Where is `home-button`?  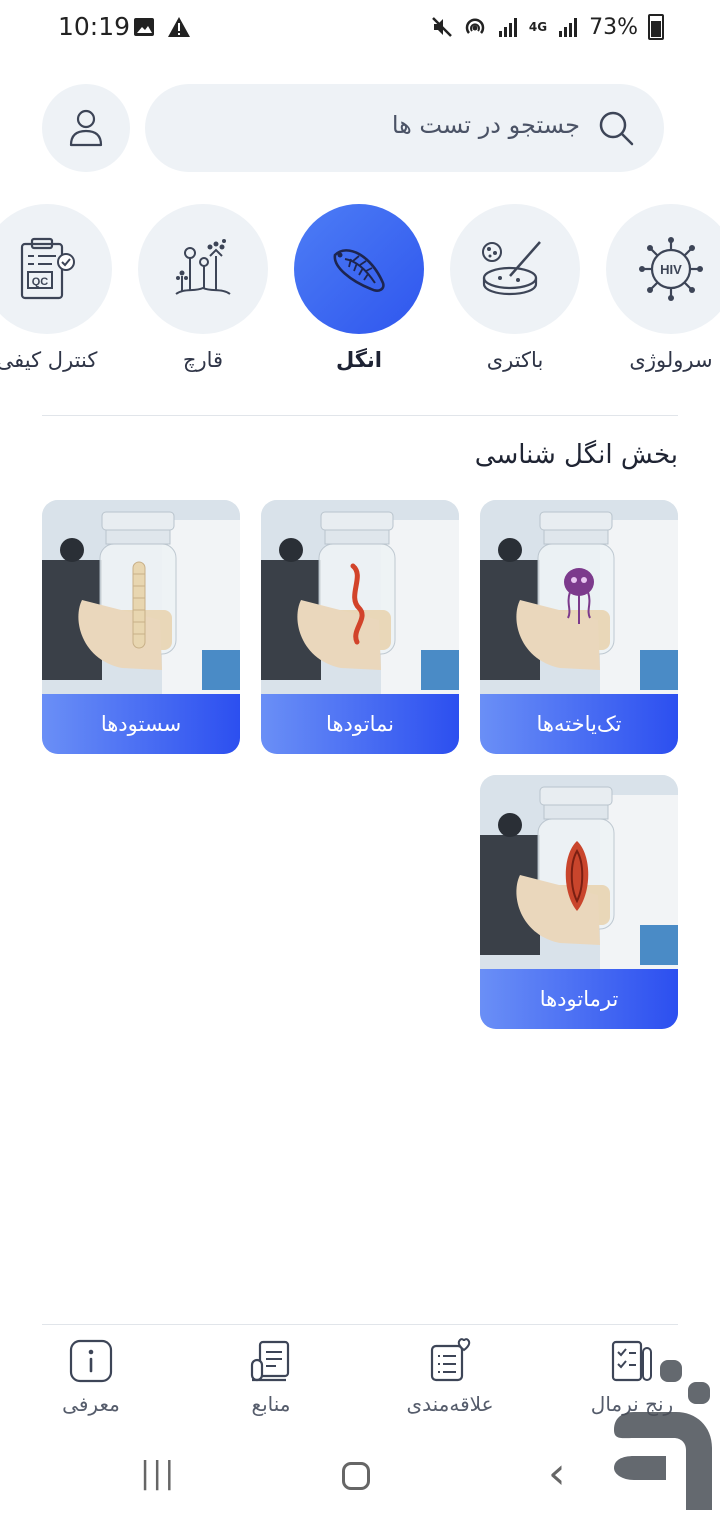
home-button is located at coordinates (356, 1476).